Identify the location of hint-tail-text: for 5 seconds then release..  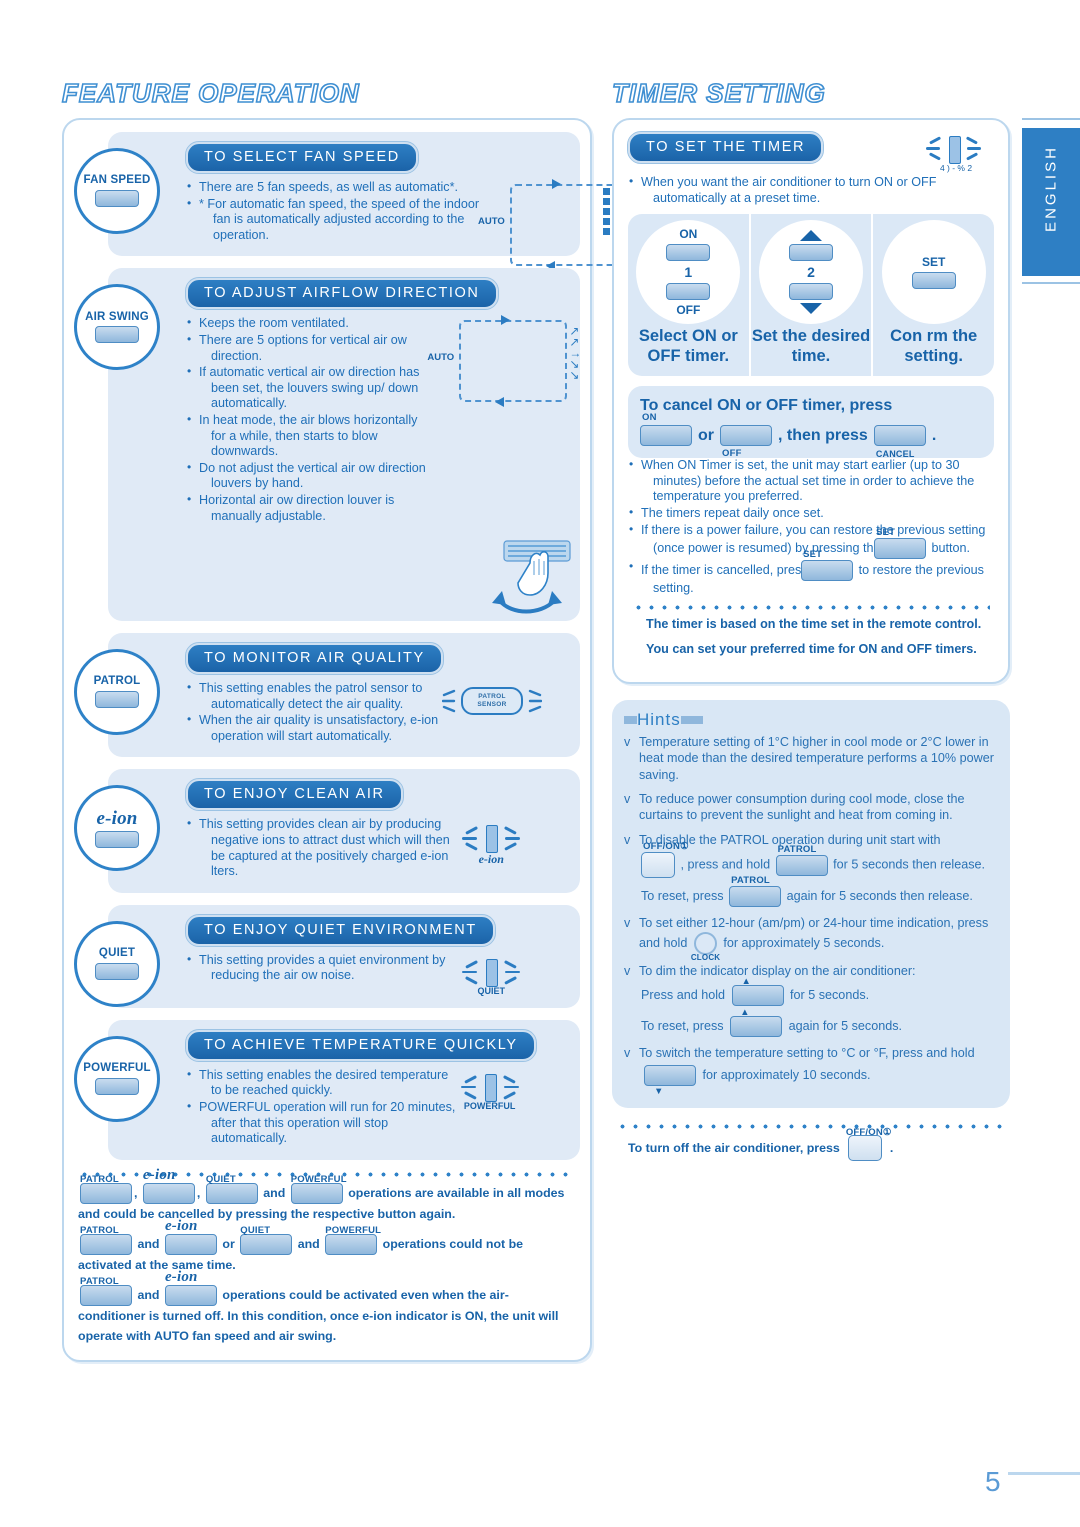
(909, 864).